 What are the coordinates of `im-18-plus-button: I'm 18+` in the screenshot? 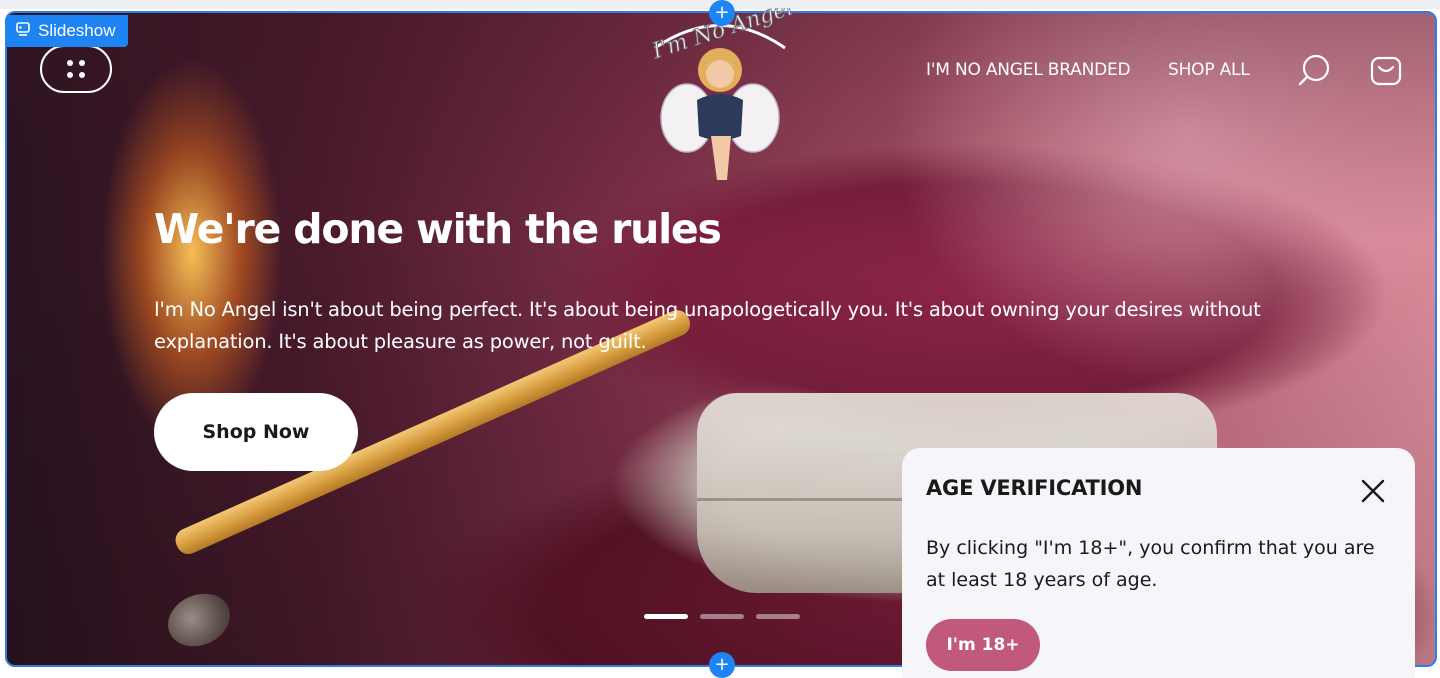 It's located at (983, 645).